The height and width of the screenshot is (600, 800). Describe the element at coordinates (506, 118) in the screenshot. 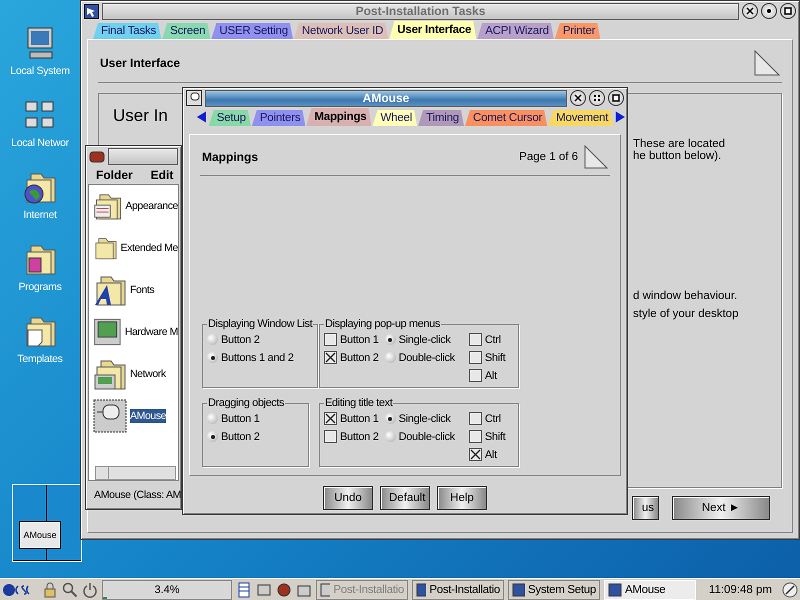

I see `notebook-tab: Comet Cursor` at that location.